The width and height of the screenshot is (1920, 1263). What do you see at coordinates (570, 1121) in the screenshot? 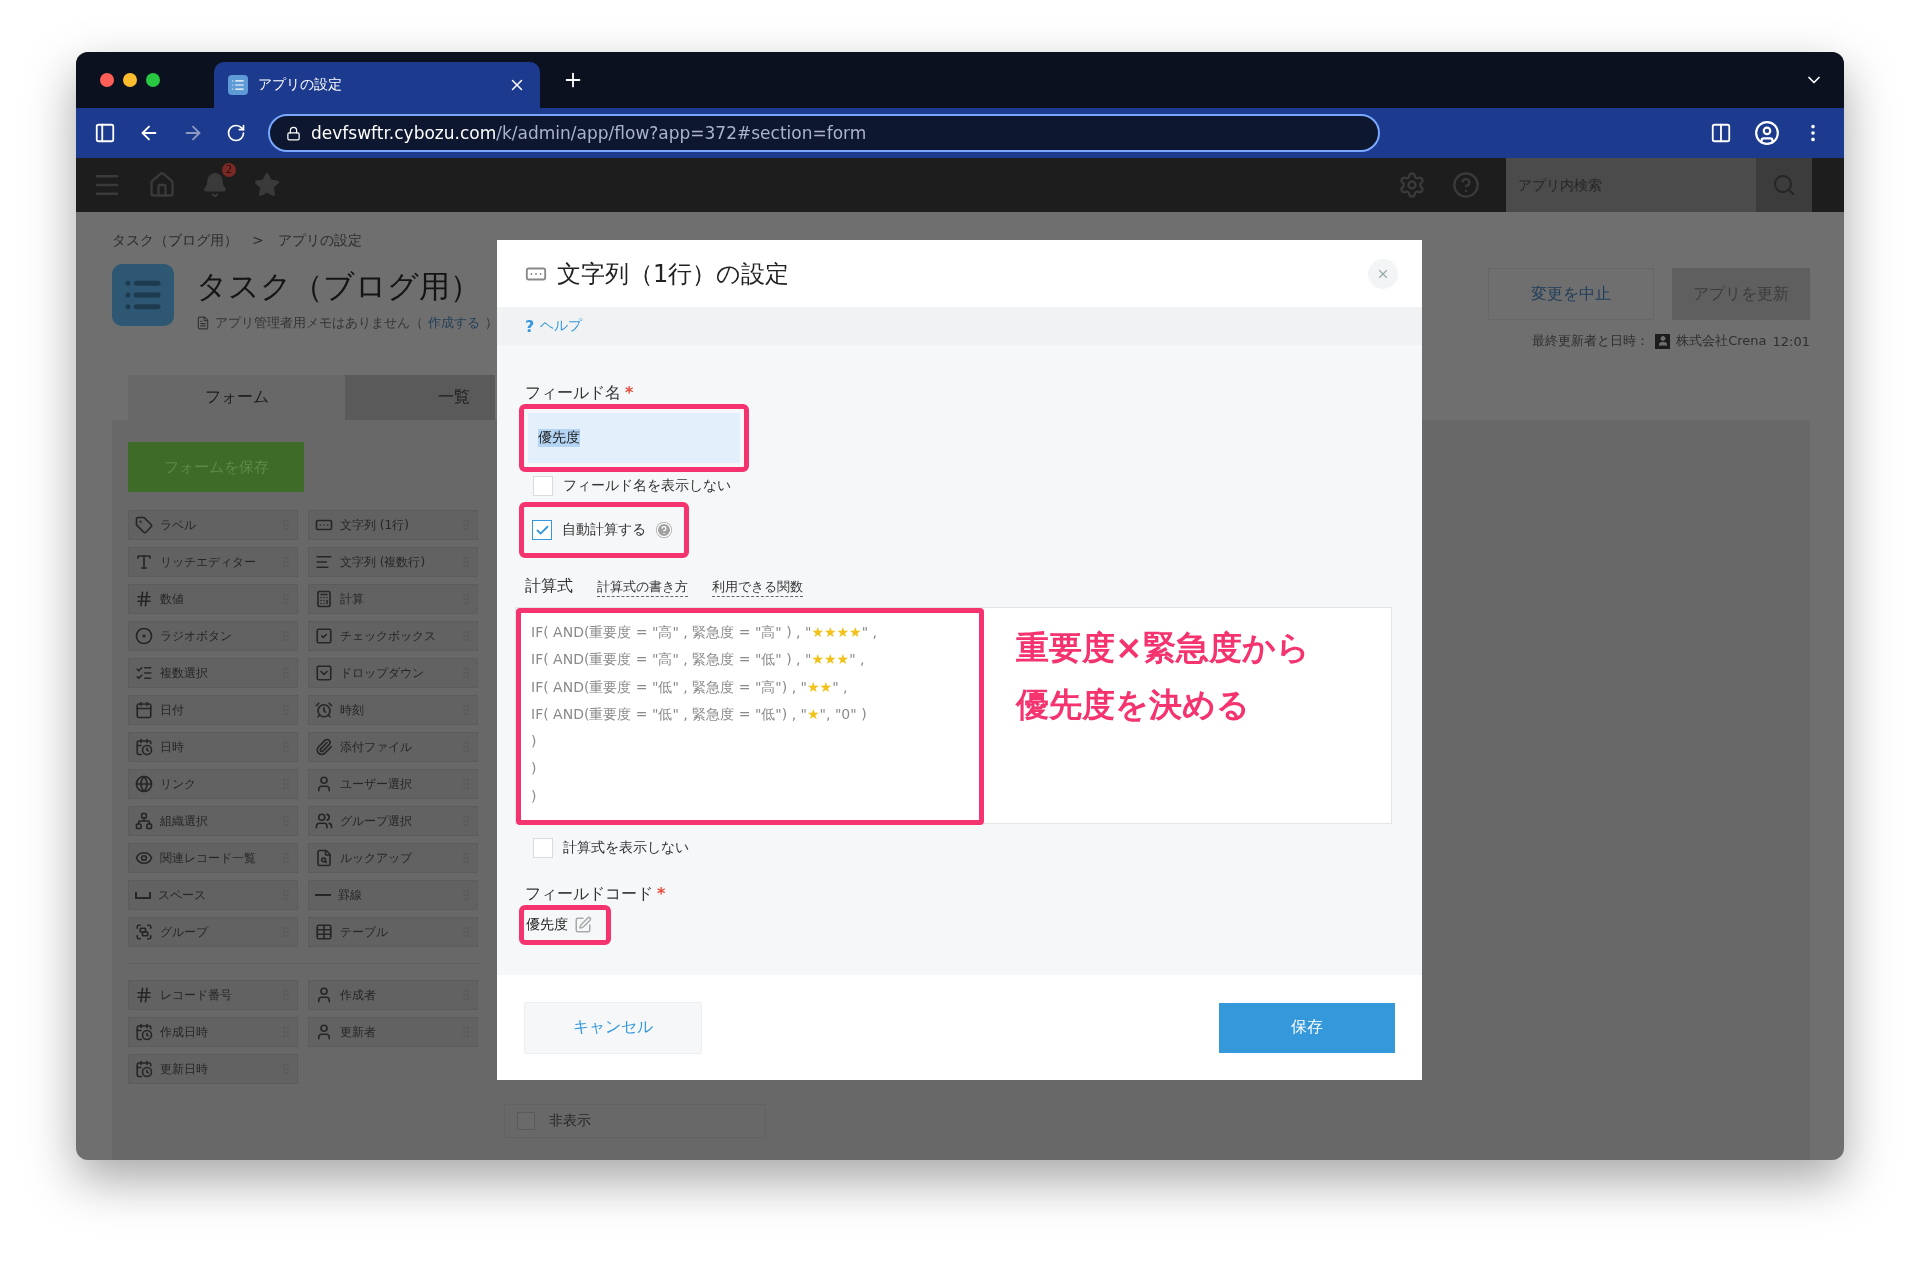
I see `checkbox-label: 非表示` at bounding box center [570, 1121].